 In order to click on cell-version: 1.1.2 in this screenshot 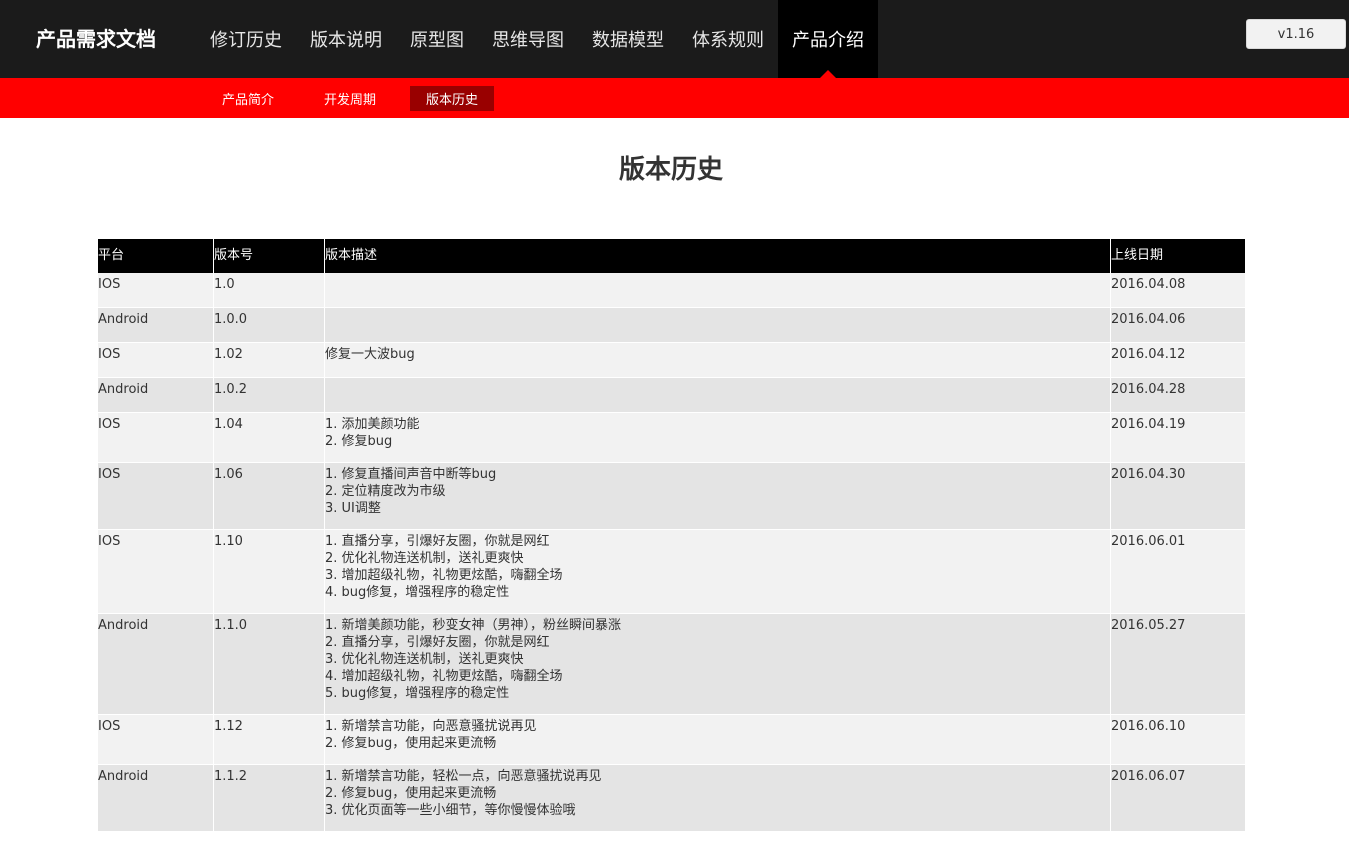, I will do `click(269, 798)`.